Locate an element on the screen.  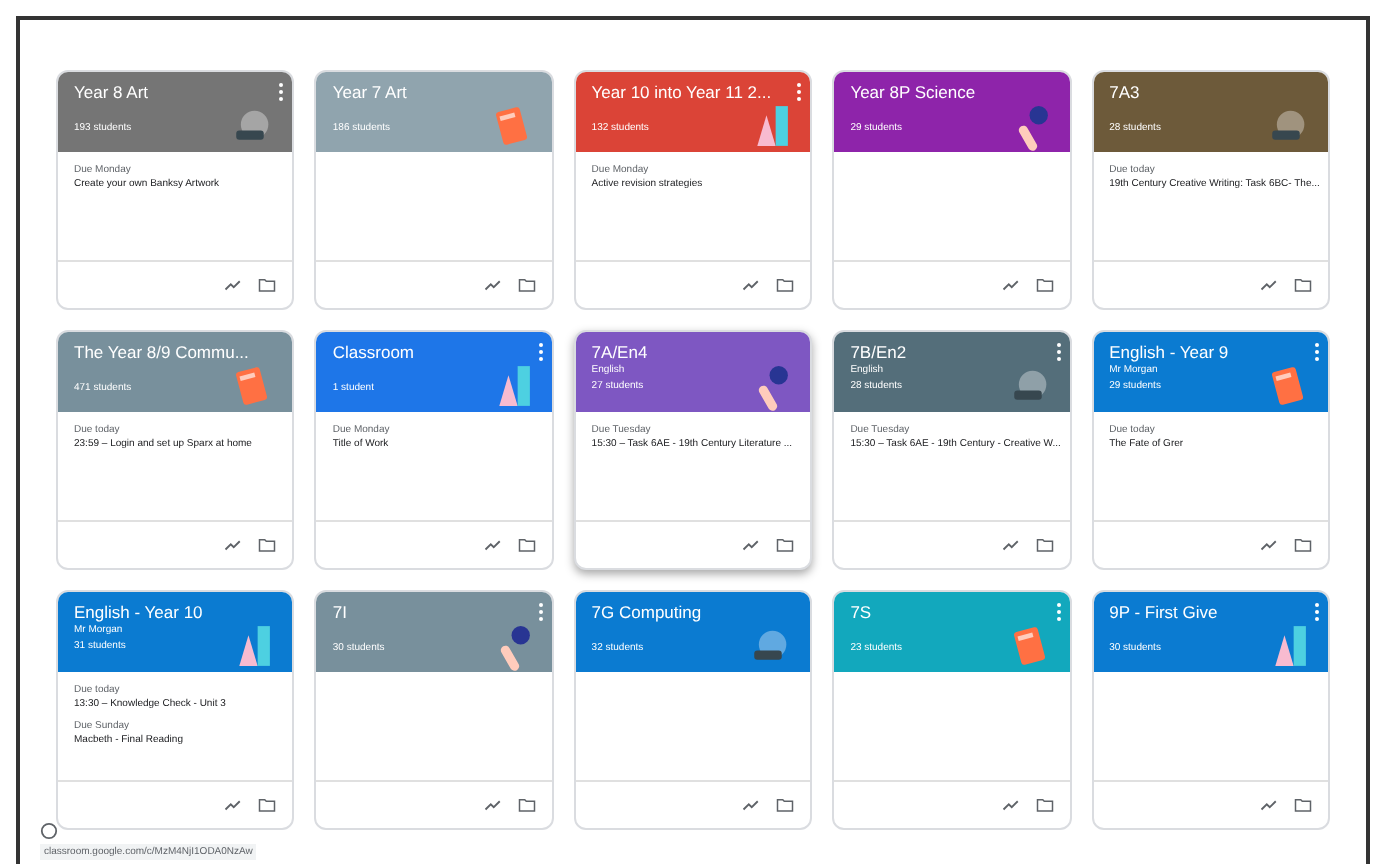
help-icon is located at coordinates (49, 831).